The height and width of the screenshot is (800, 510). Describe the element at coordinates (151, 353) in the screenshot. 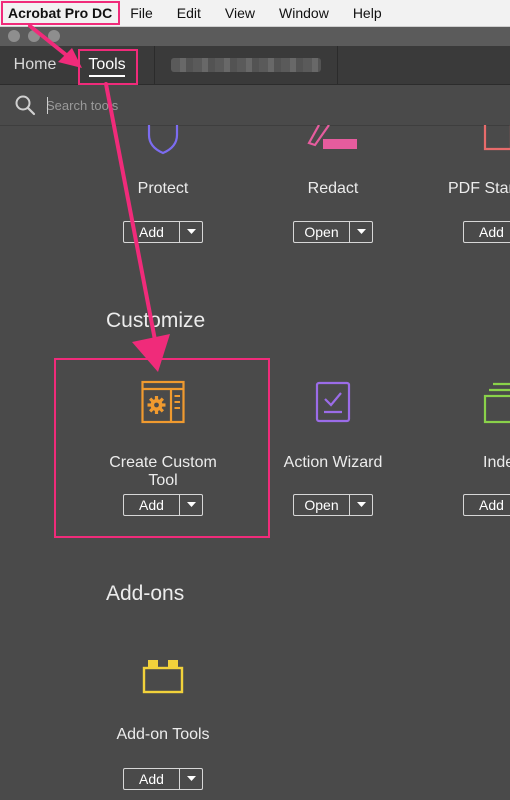

I see `arrow-head-custom` at that location.